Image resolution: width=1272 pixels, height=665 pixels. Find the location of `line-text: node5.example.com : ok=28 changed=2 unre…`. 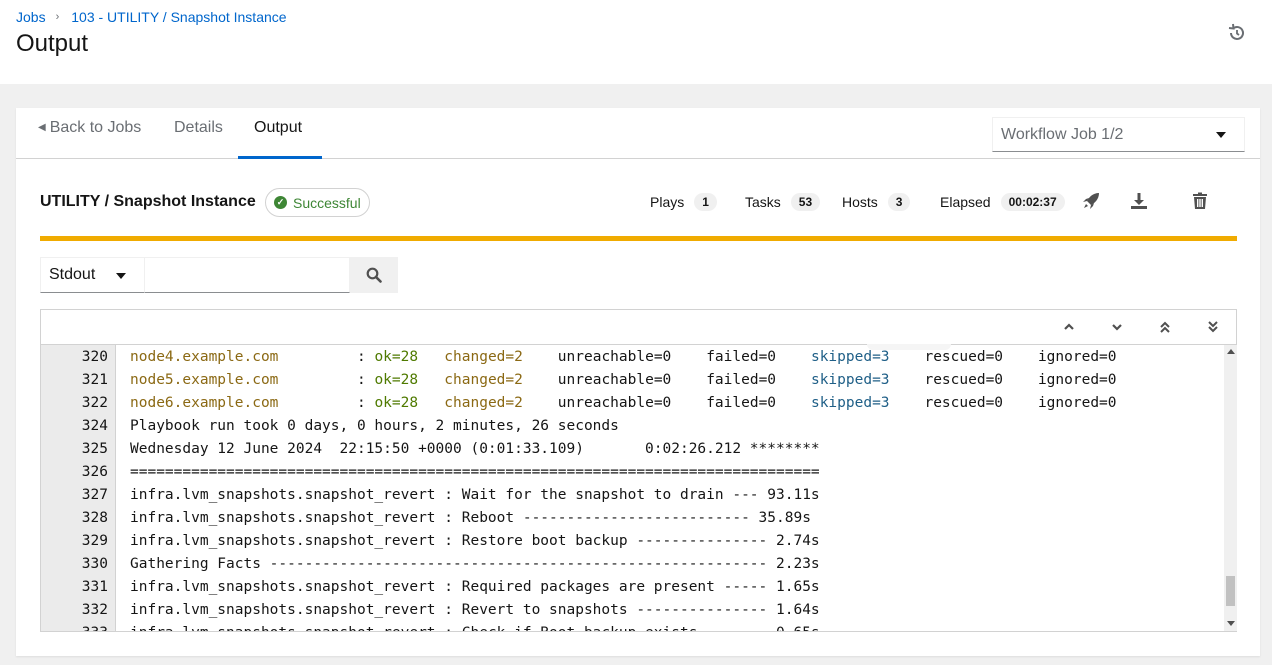

line-text: node5.example.com : ok=28 changed=2 unre… is located at coordinates (623, 380).